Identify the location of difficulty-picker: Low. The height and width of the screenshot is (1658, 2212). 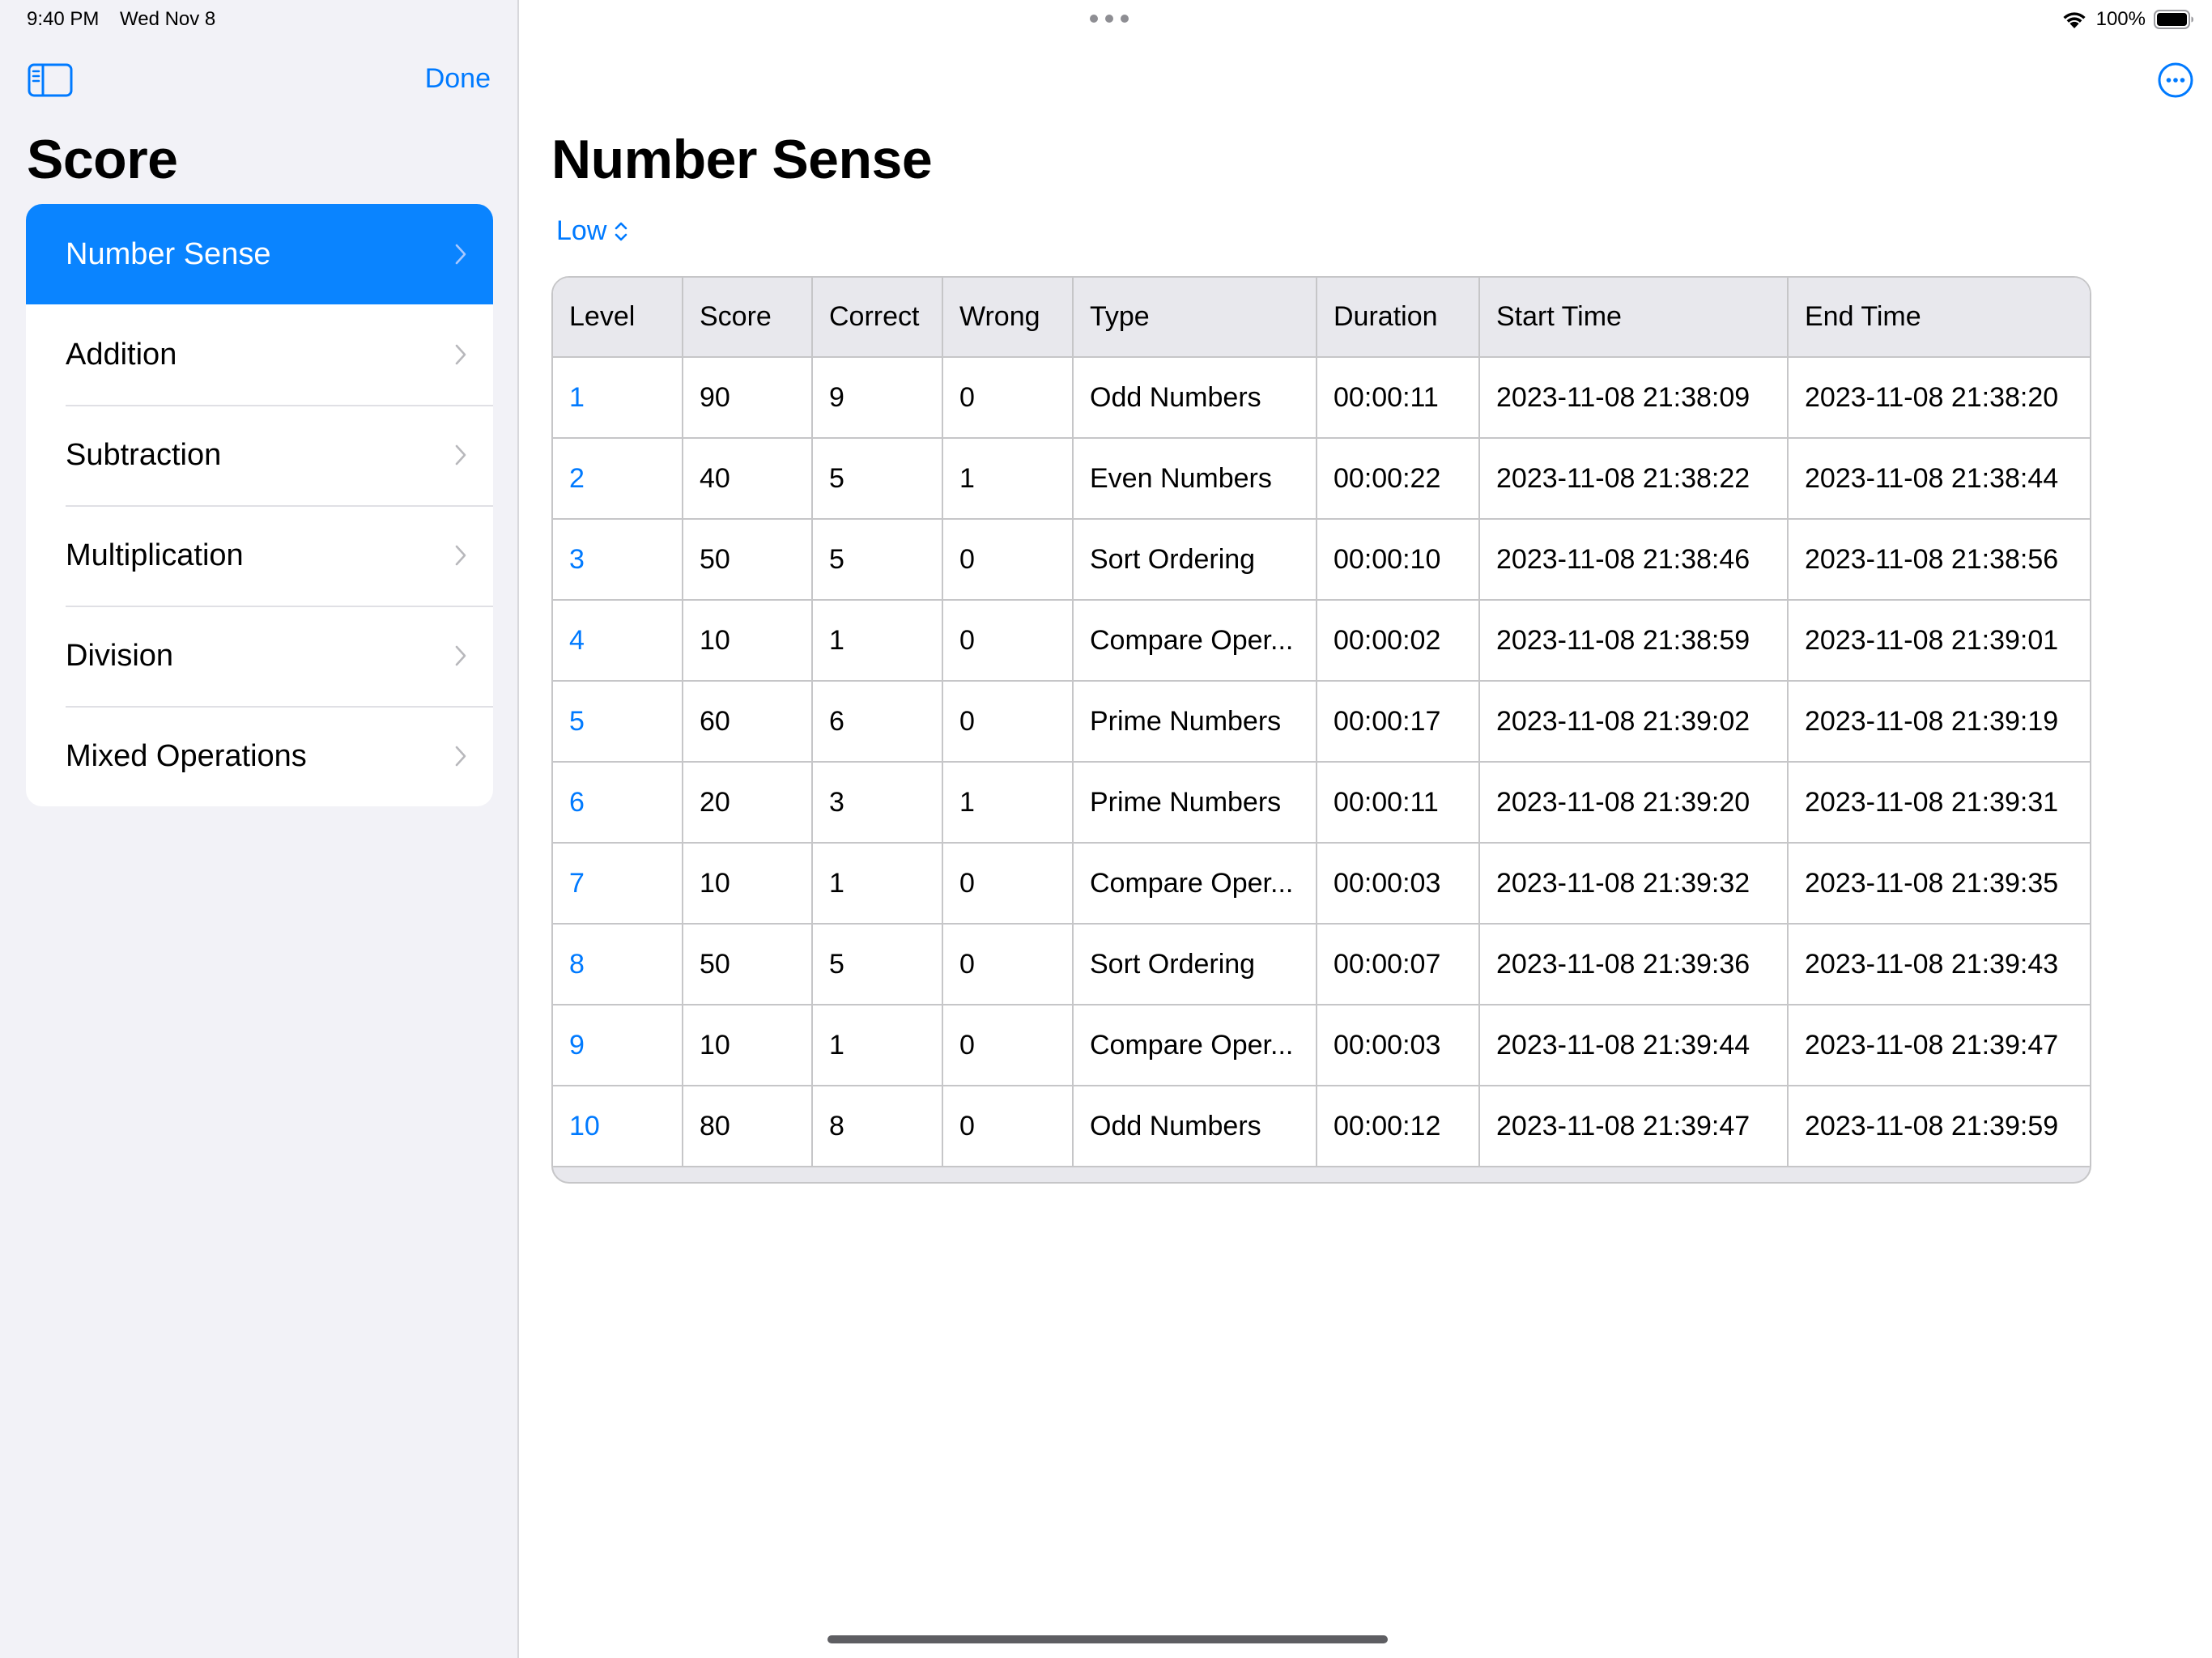
(593, 231).